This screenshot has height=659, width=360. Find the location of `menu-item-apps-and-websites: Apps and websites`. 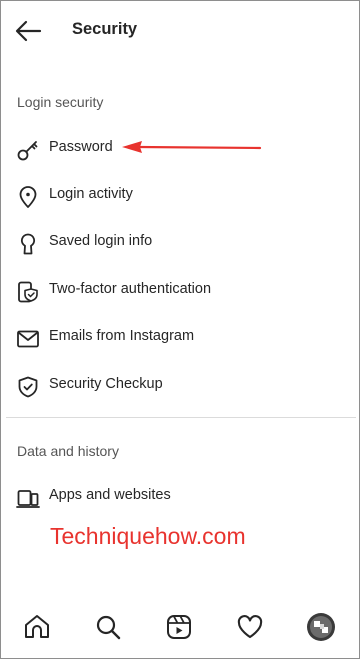

menu-item-apps-and-websites: Apps and websites is located at coordinates (180, 497).